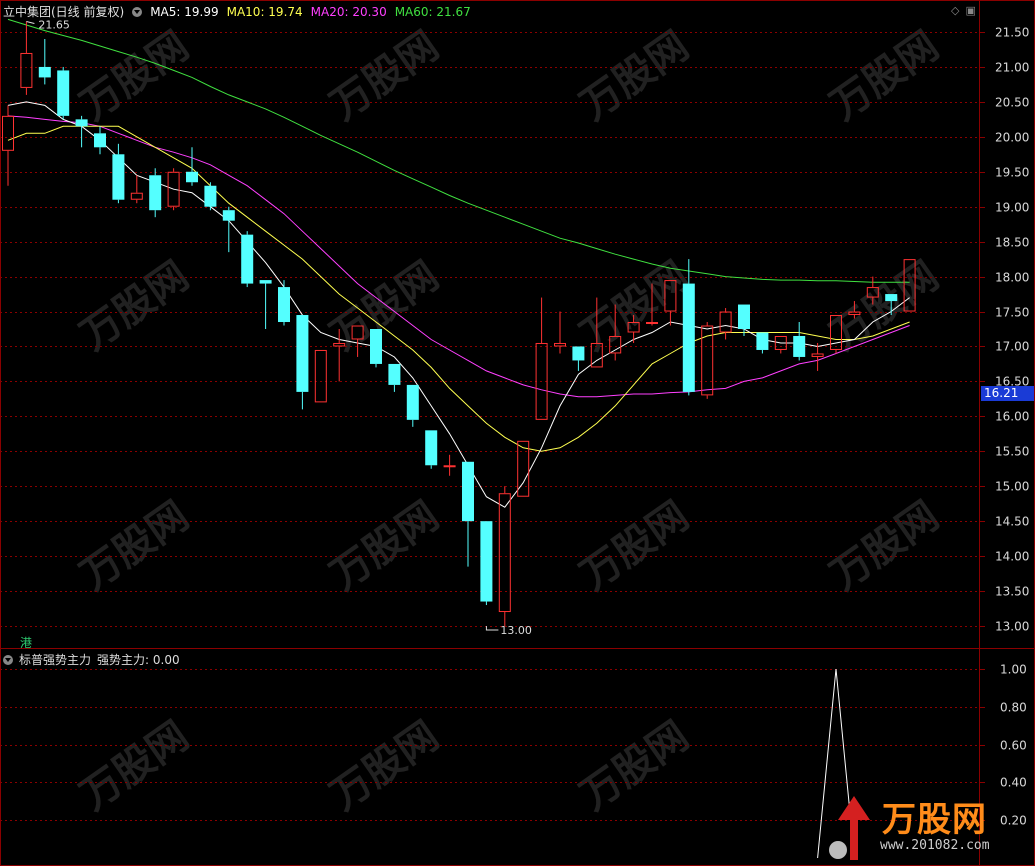  I want to click on price-tick-label: 16.00, so click(1012, 417).